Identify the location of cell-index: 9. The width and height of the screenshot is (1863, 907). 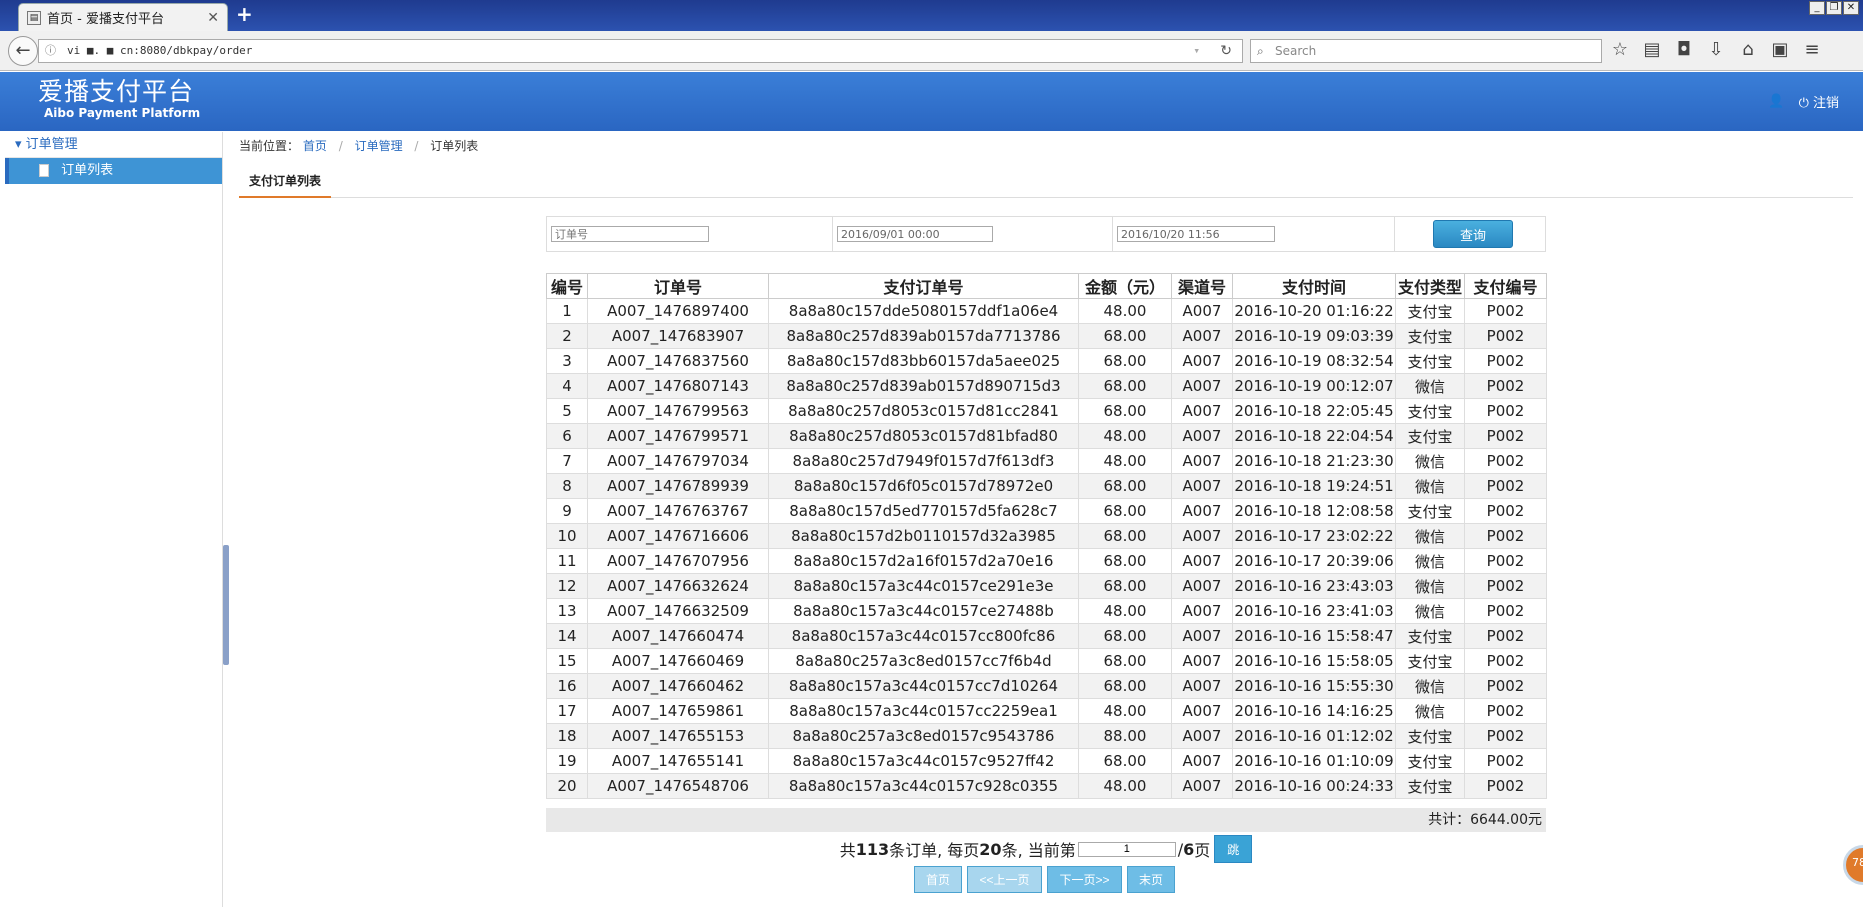
(567, 511).